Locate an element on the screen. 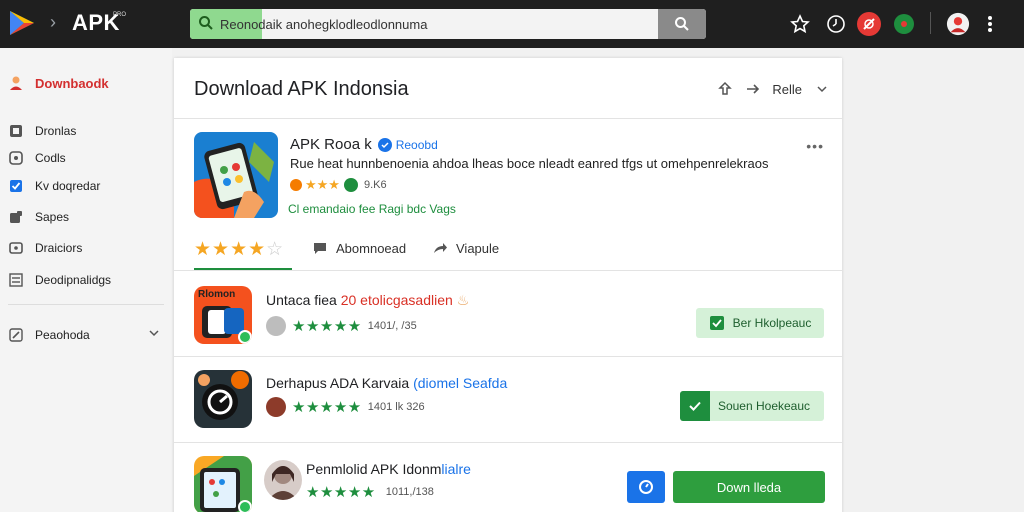 This screenshot has width=1024, height=512. profile-avatar-icon is located at coordinates (958, 24).